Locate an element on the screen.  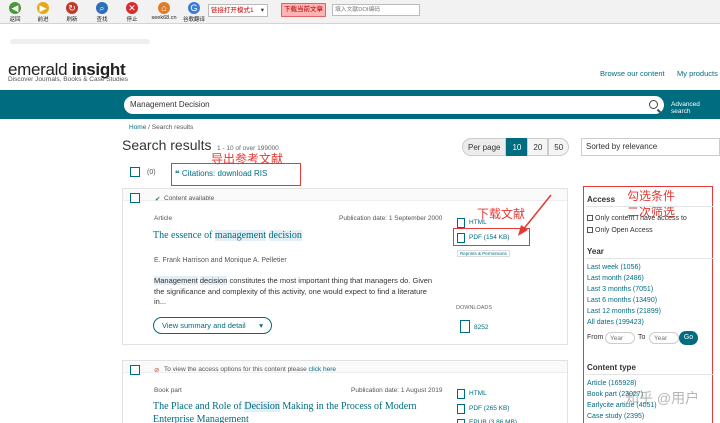
pdf-icon is located at coordinates (461, 409).